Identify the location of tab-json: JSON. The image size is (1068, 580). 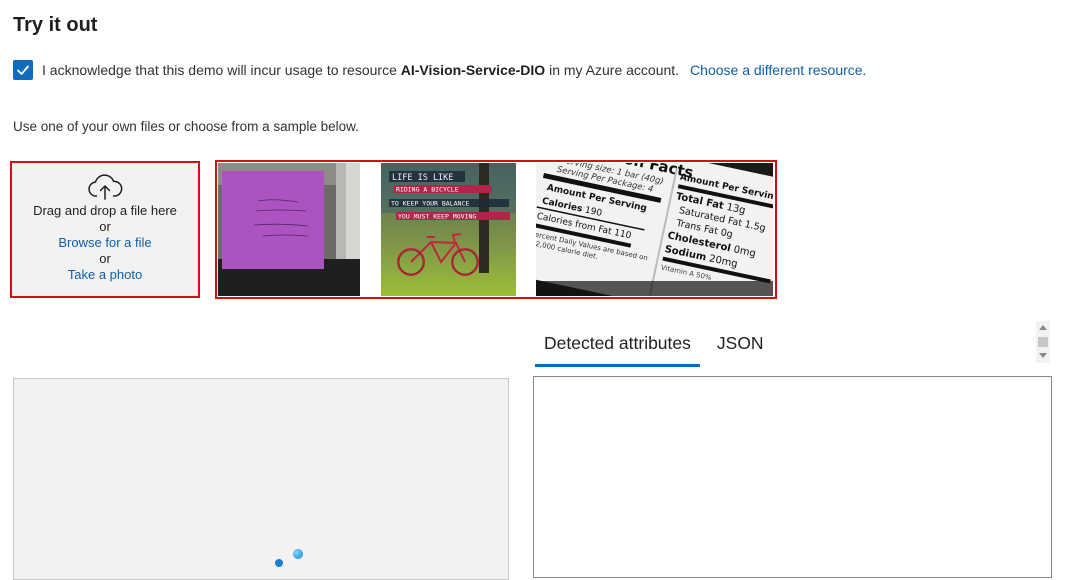
(740, 347).